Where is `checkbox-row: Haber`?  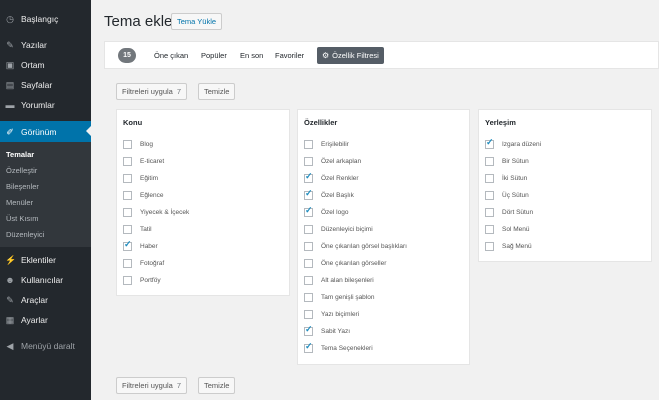 checkbox-row: Haber is located at coordinates (140, 245).